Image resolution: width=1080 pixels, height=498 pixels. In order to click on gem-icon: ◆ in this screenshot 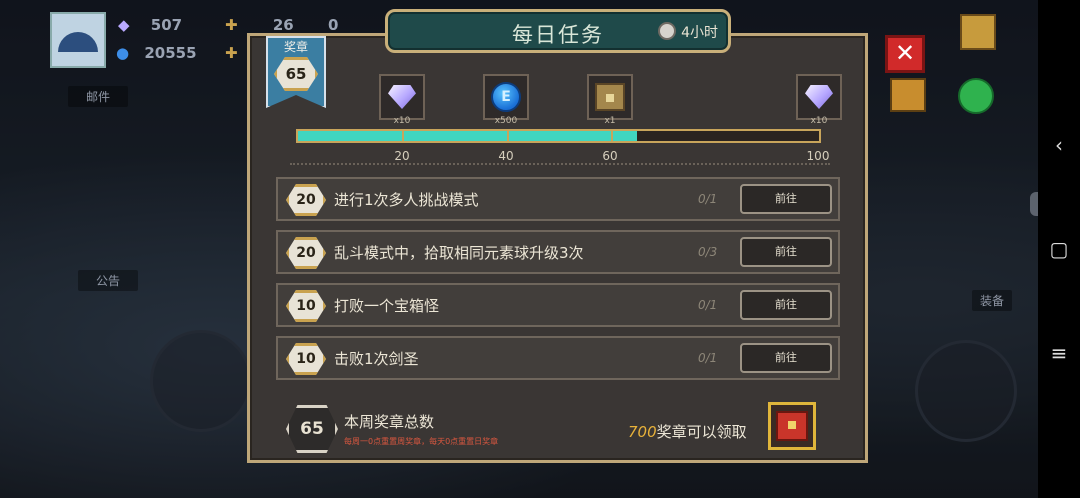, I will do `click(124, 25)`.